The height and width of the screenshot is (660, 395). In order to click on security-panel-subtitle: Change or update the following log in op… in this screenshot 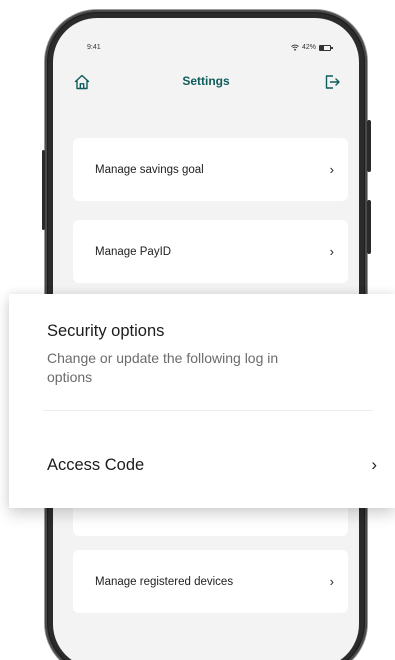, I will do `click(163, 367)`.